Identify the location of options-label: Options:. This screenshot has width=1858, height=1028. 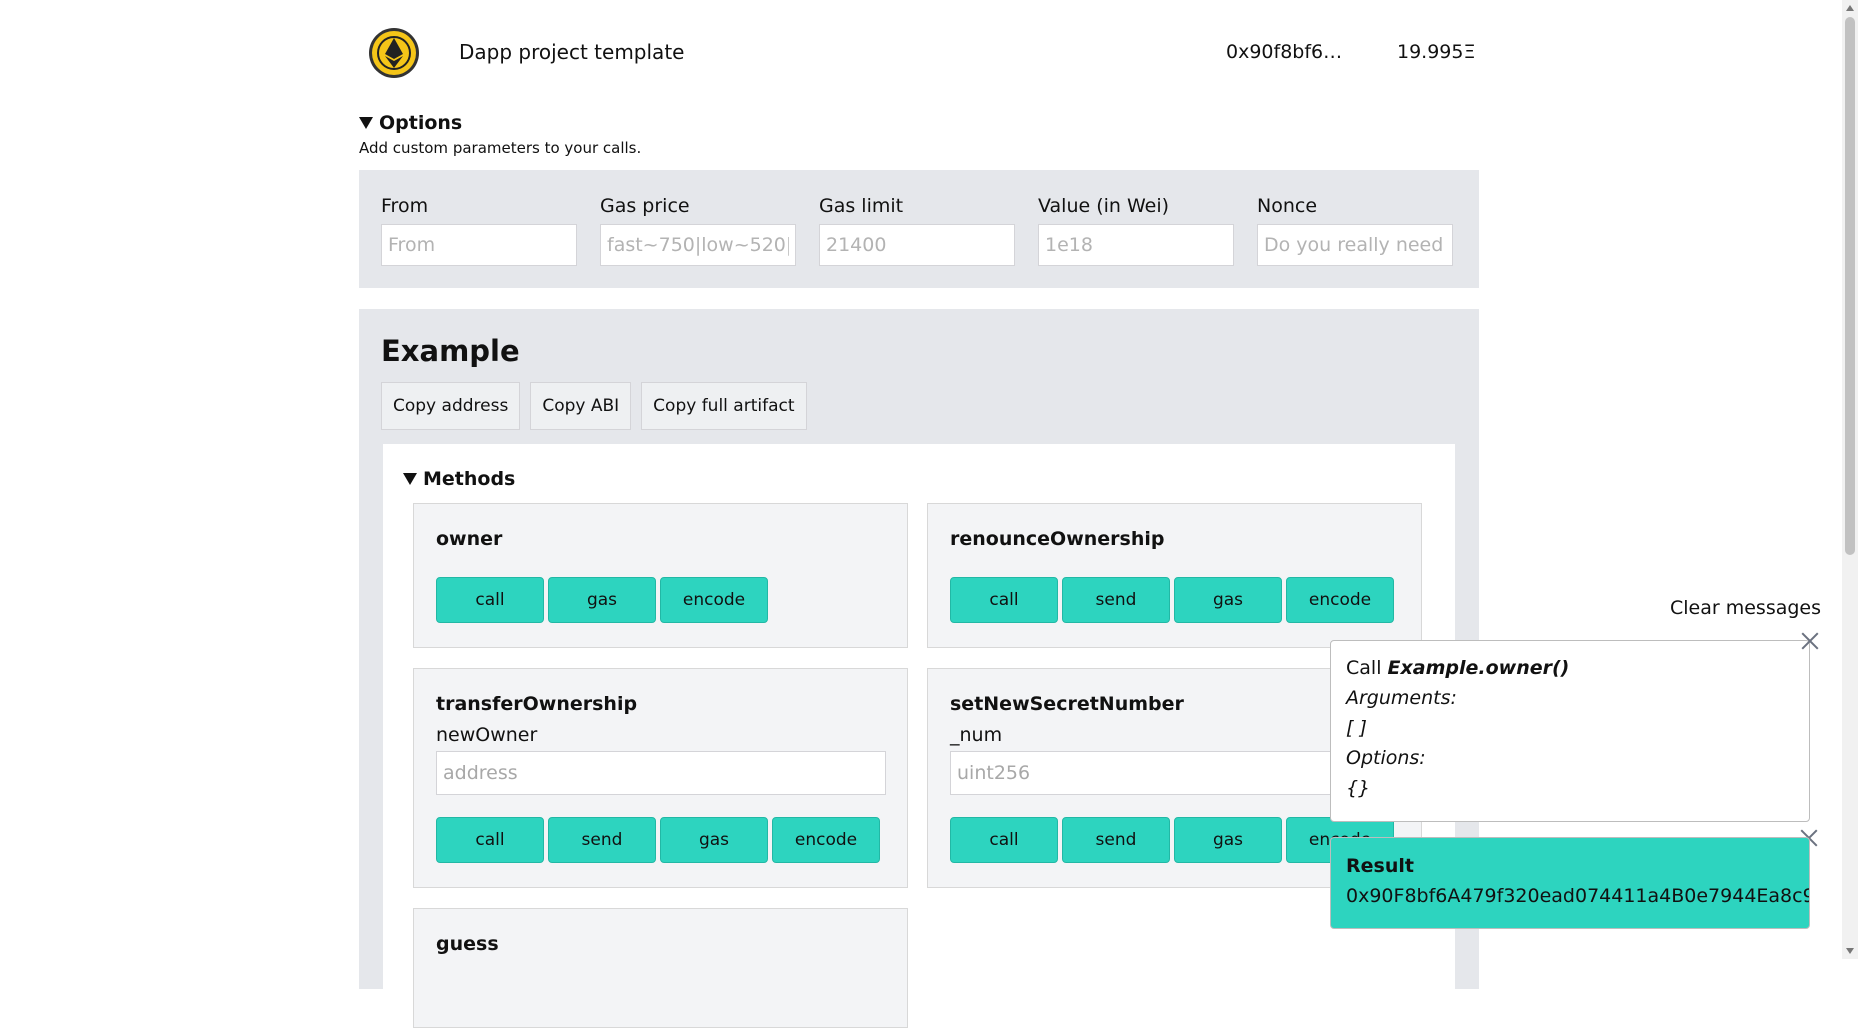
(1386, 758).